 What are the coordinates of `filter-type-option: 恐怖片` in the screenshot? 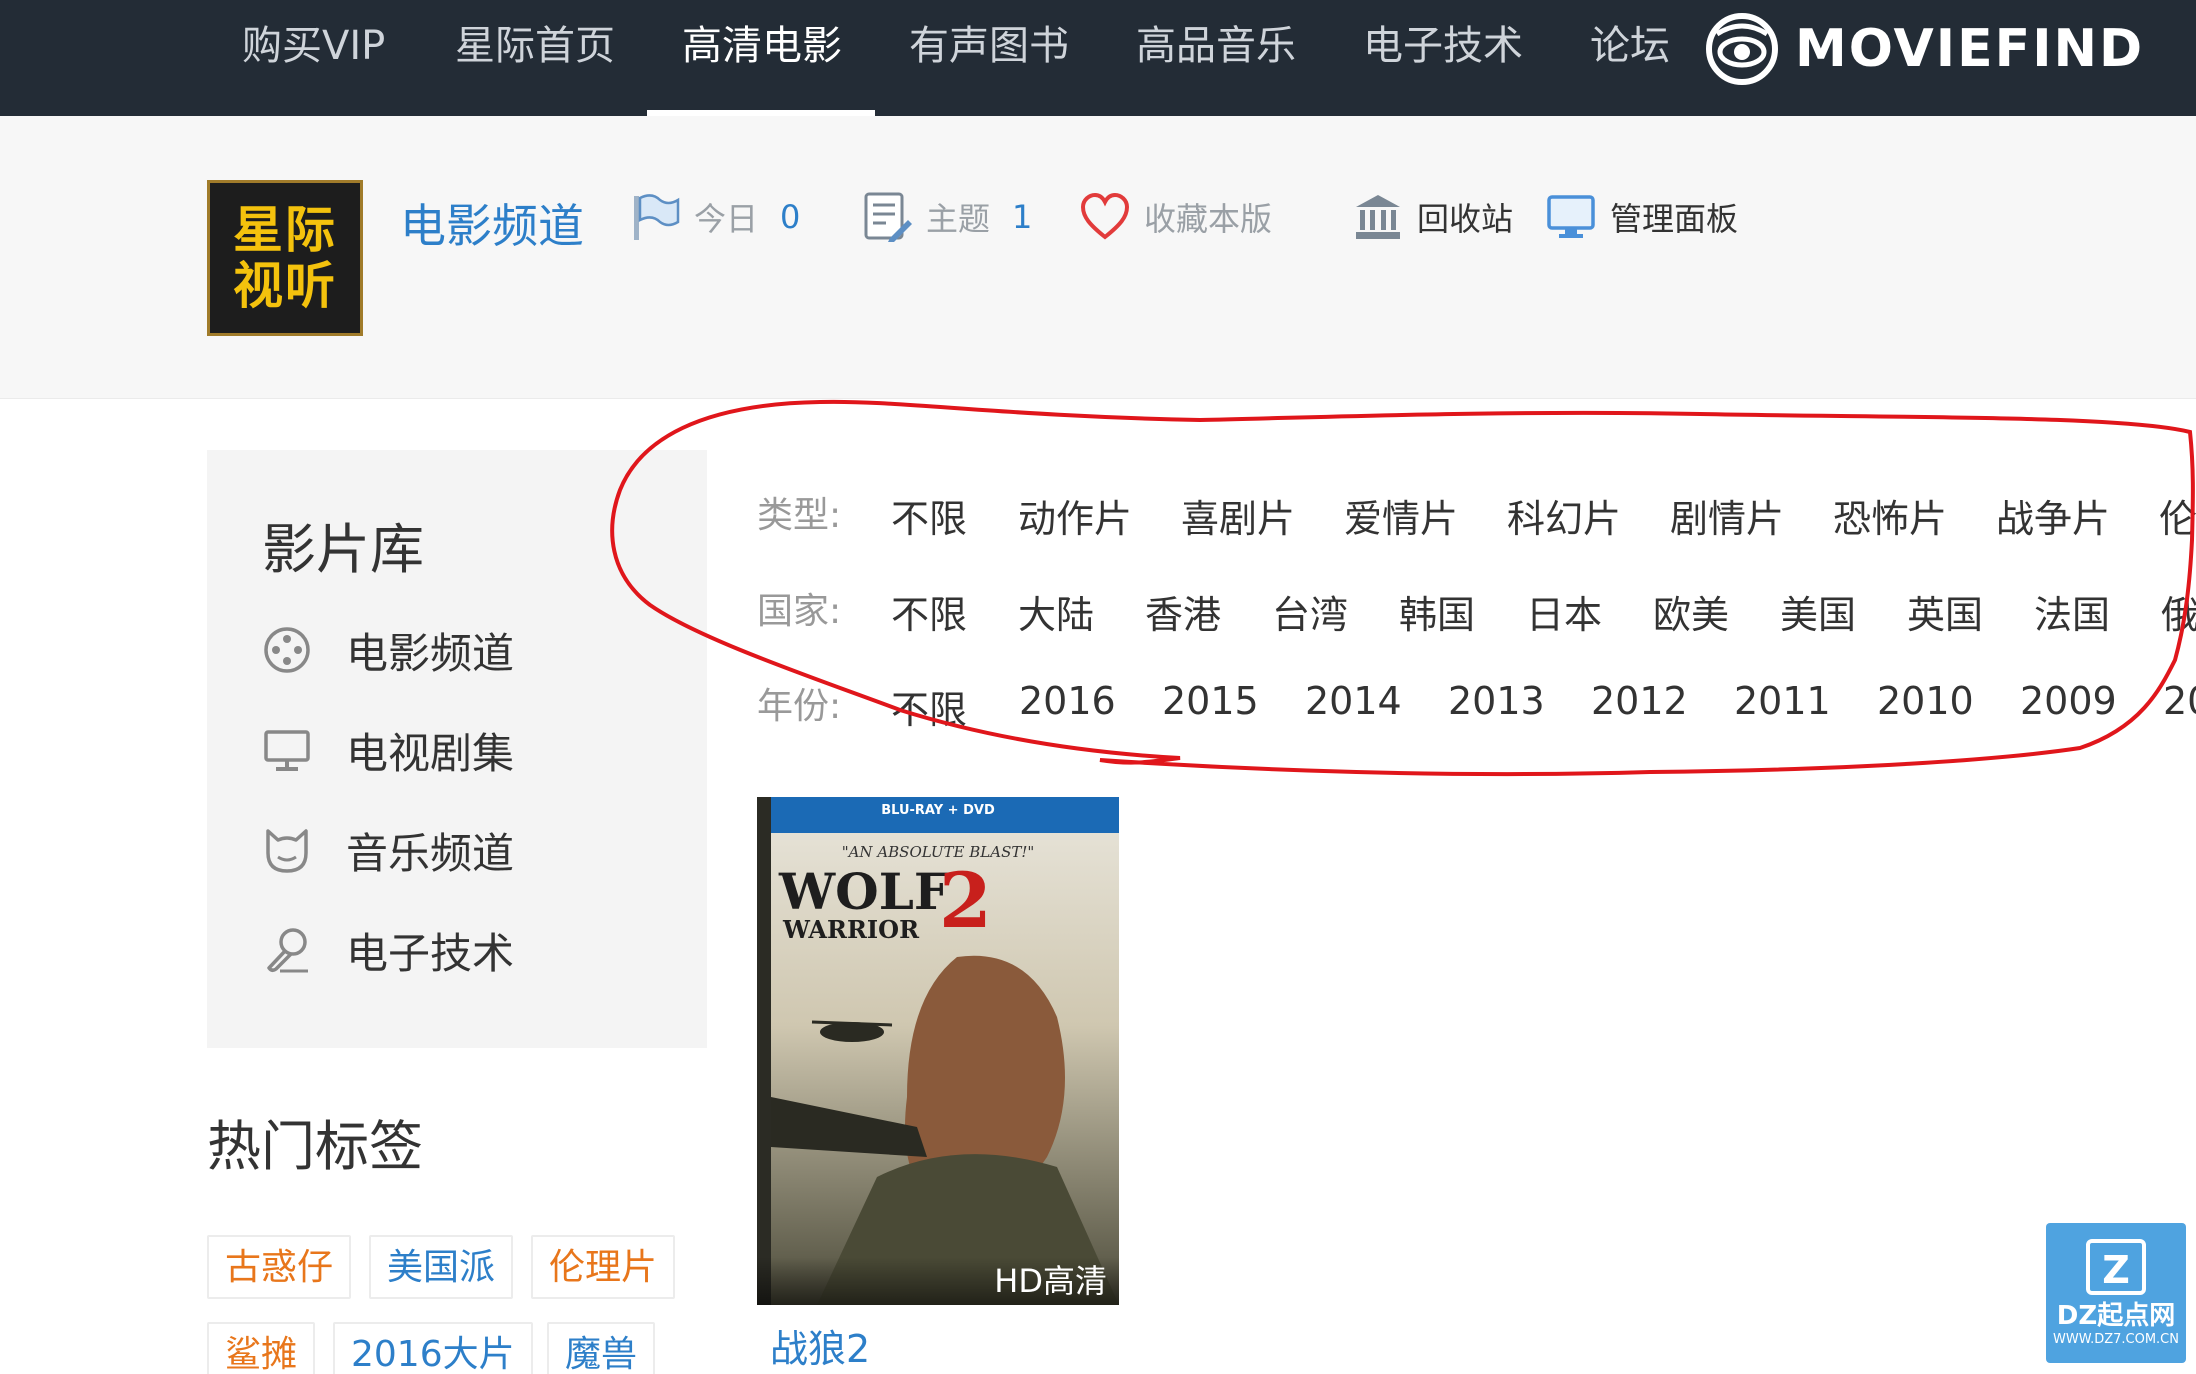 It's located at (1890, 515).